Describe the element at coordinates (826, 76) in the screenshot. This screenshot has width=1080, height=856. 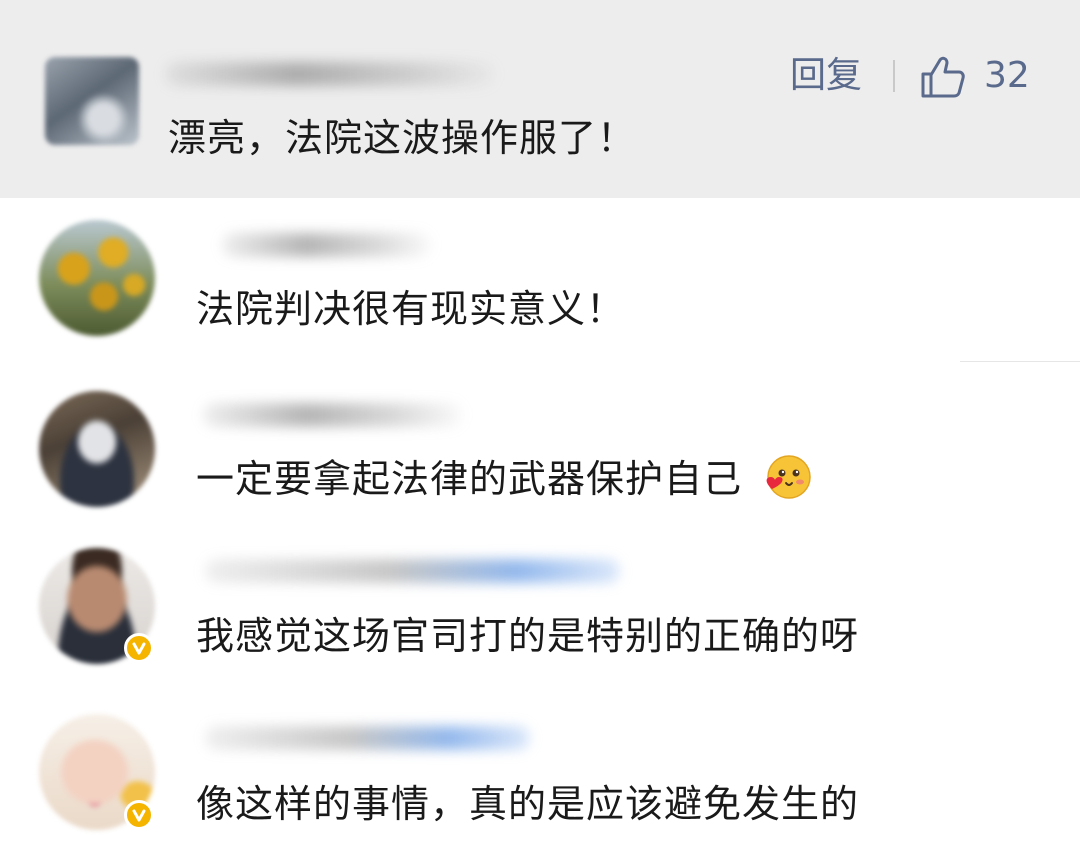
I see `reply-button: 回复` at that location.